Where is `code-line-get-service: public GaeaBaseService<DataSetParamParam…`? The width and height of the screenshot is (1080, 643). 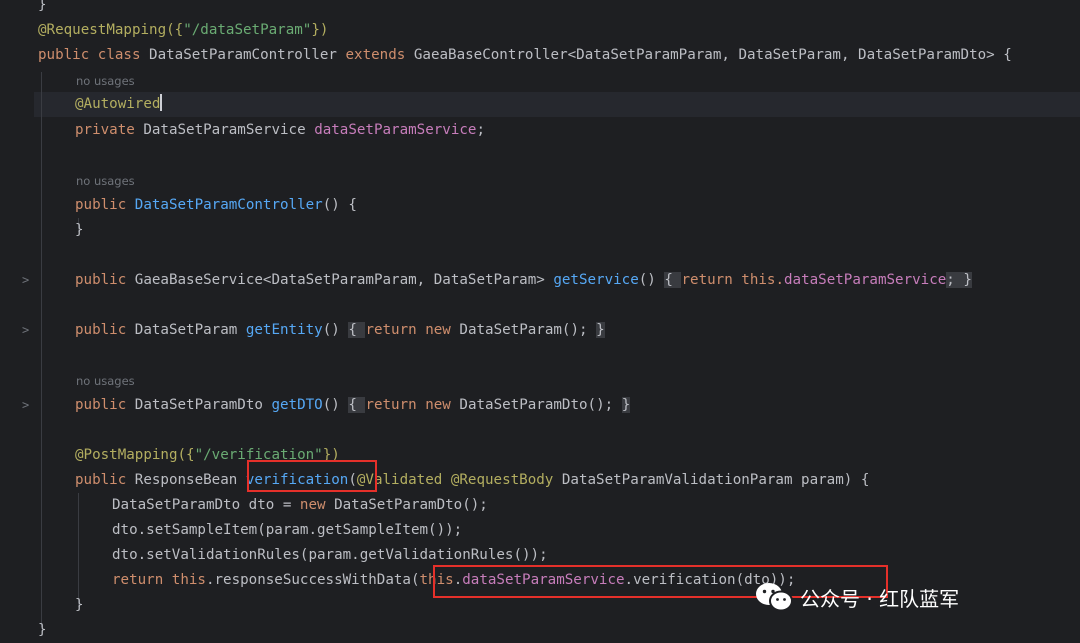
code-line-get-service: public GaeaBaseService<DataSetParamParam… is located at coordinates (523, 280).